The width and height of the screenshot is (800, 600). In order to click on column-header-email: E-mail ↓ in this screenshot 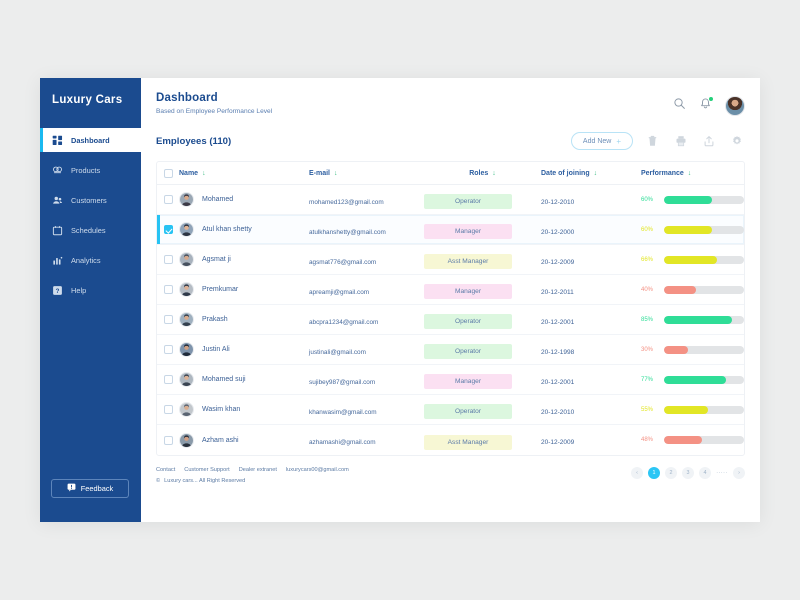, I will do `click(366, 173)`.